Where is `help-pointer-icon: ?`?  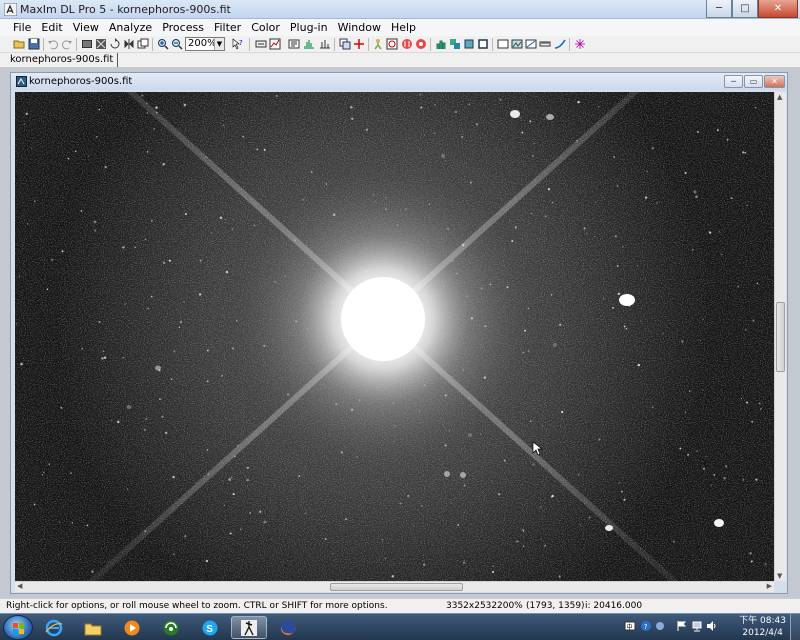 help-pointer-icon: ? is located at coordinates (238, 44).